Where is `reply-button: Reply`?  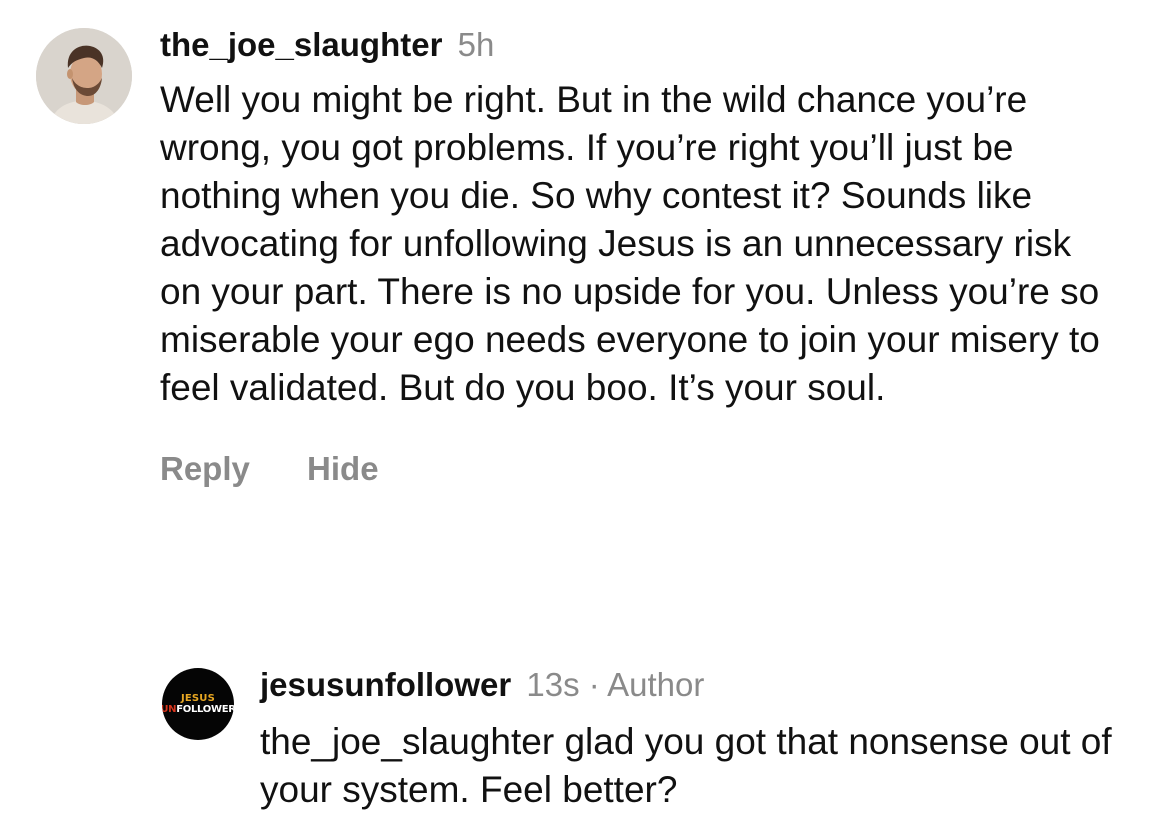 reply-button: Reply is located at coordinates (205, 469).